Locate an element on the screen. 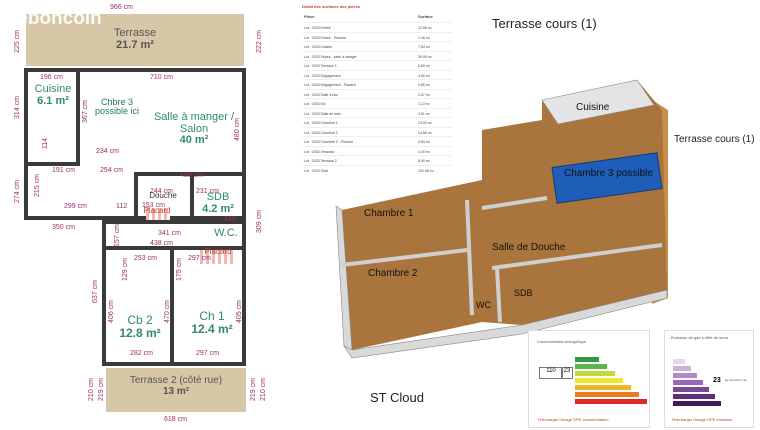 This screenshot has width=760, height=430. ch1-area: 12.4 m² is located at coordinates (212, 328).